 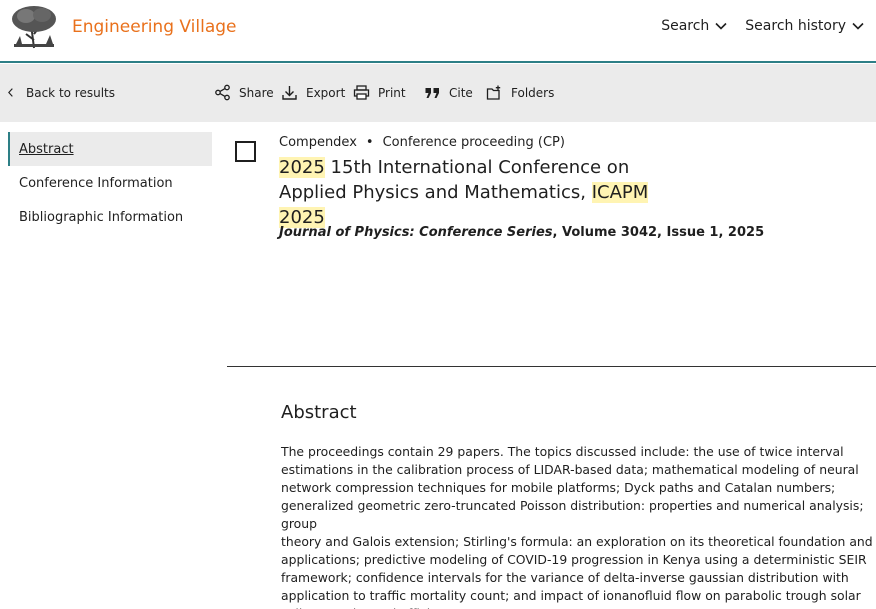 I want to click on chevron-left-icon, so click(x=10, y=92).